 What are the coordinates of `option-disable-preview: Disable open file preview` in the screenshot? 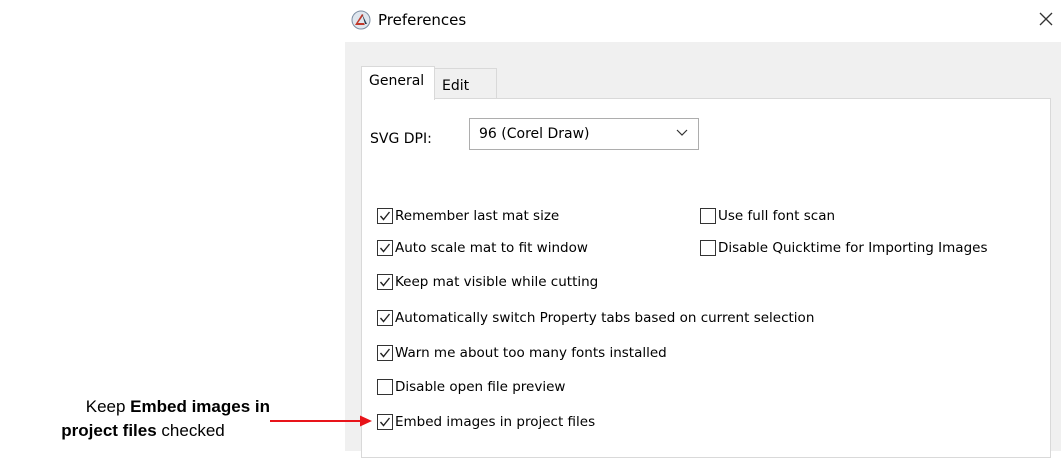 It's located at (471, 387).